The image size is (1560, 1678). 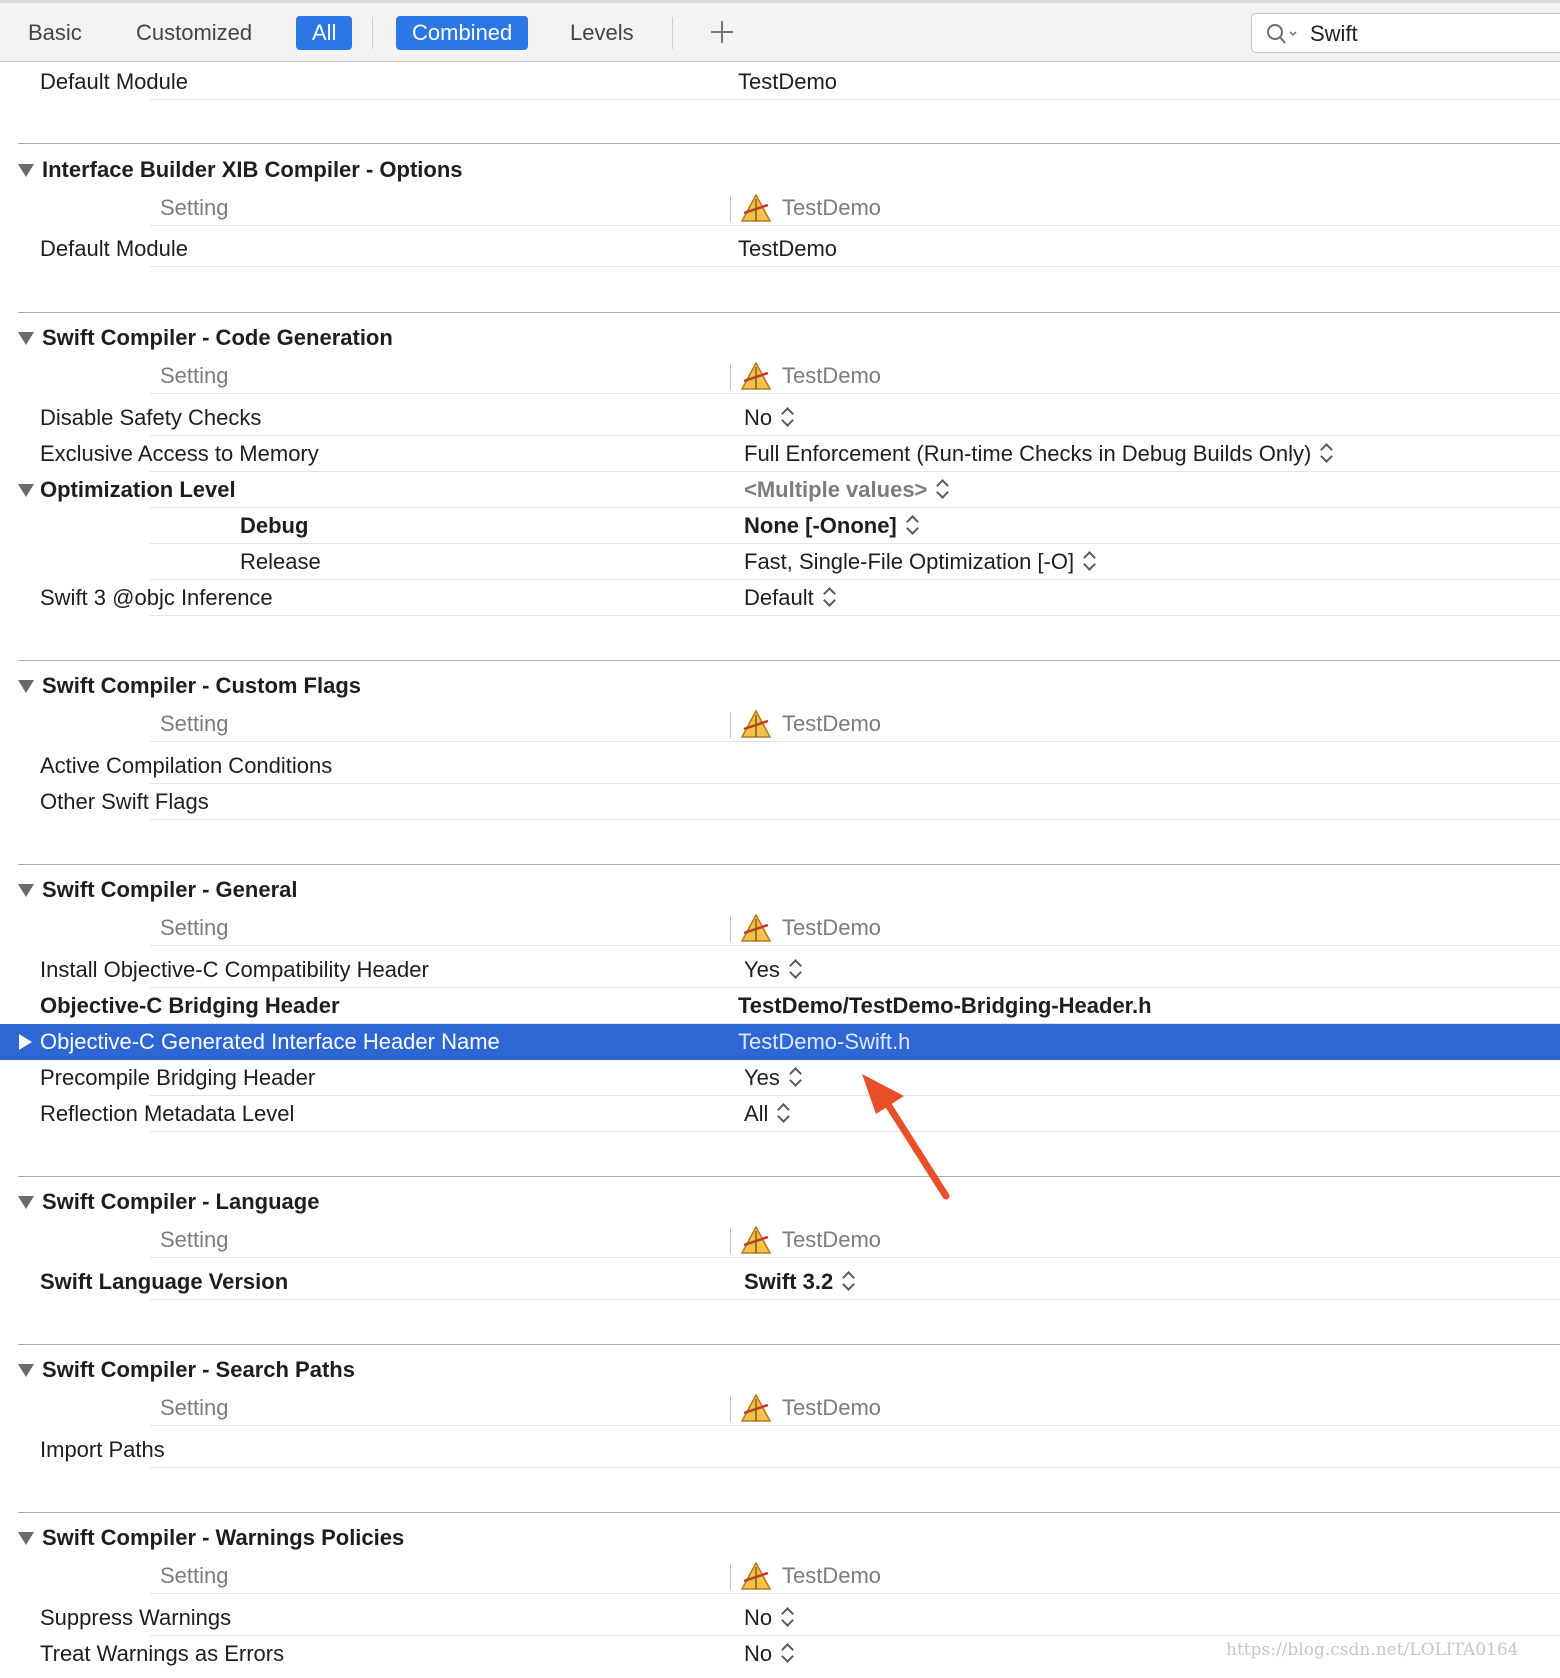 I want to click on annotation-arrow-icon, so click(x=906, y=1137).